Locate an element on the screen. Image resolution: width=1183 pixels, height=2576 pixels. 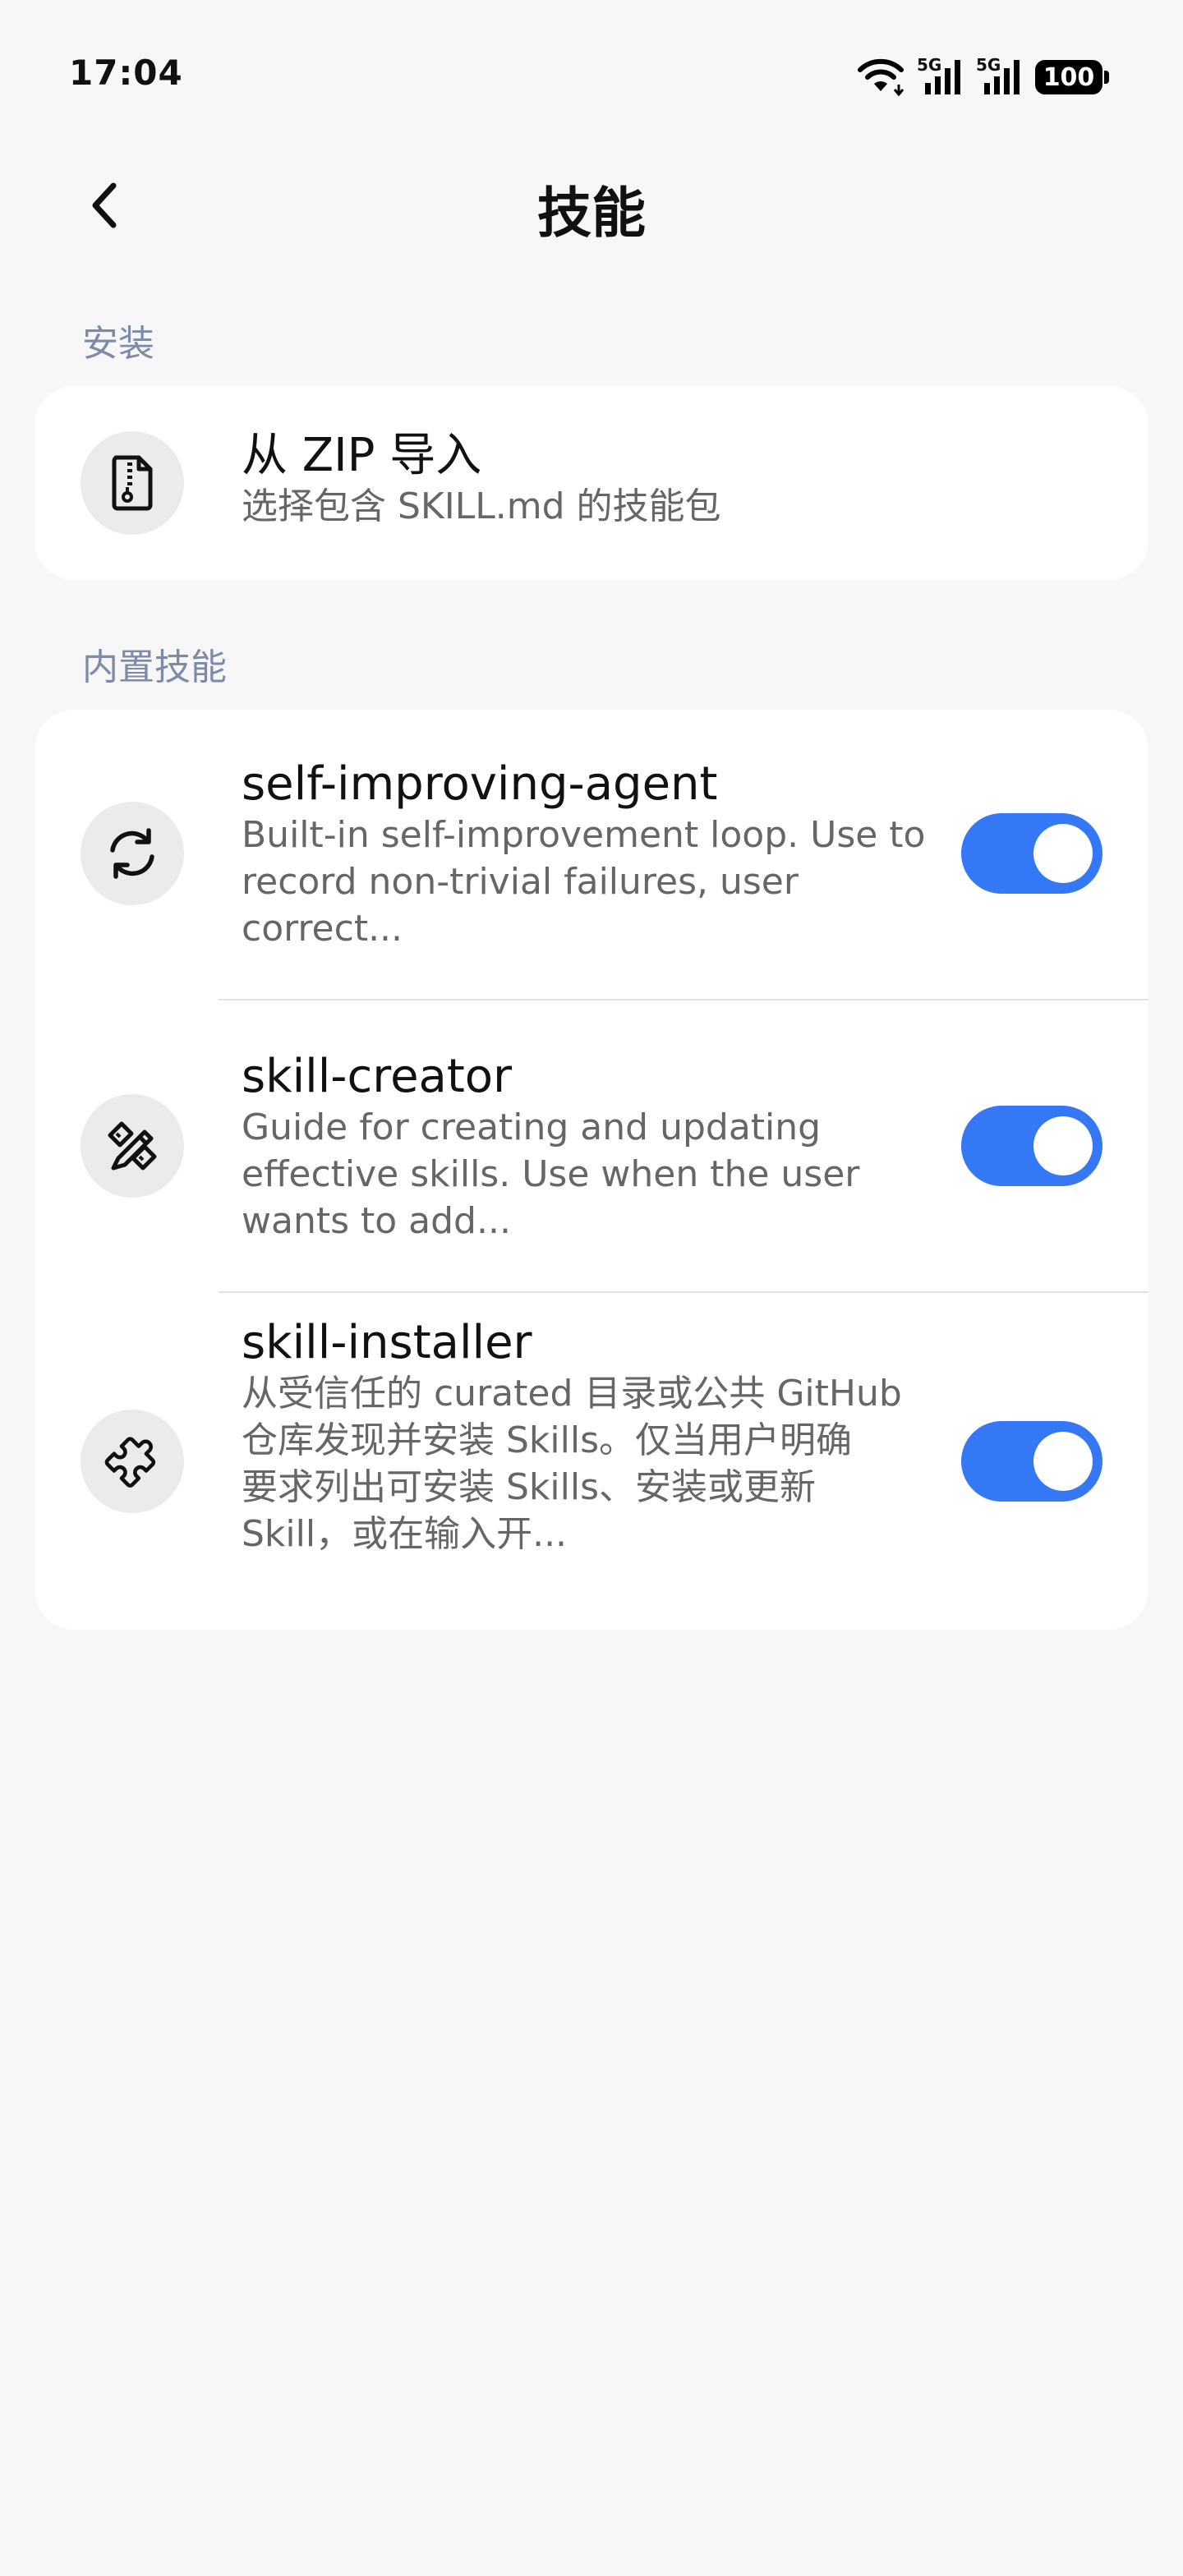
skill-title: self-improving-agent is located at coordinates (480, 784).